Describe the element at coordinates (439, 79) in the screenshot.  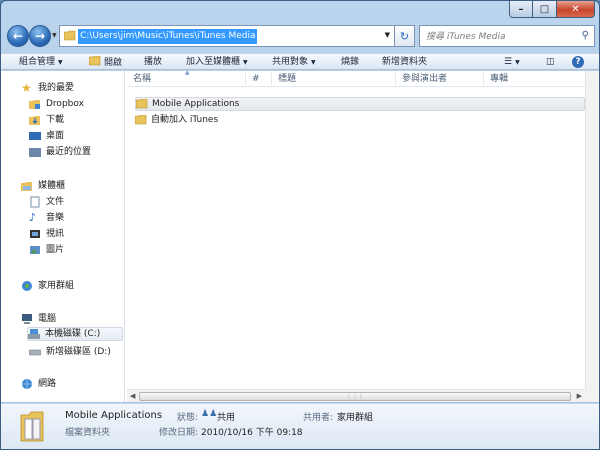
I see `column-artists: 參與演出者` at that location.